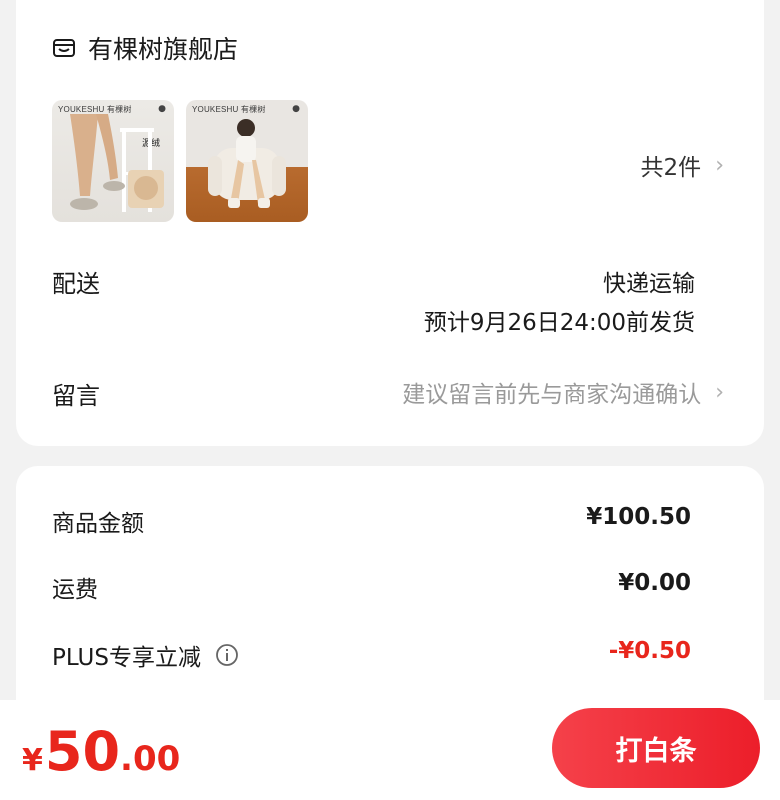 The image size is (780, 800). Describe the element at coordinates (390, 750) in the screenshot. I see `checkout-bar: ¥ 50 .00 打白条` at that location.